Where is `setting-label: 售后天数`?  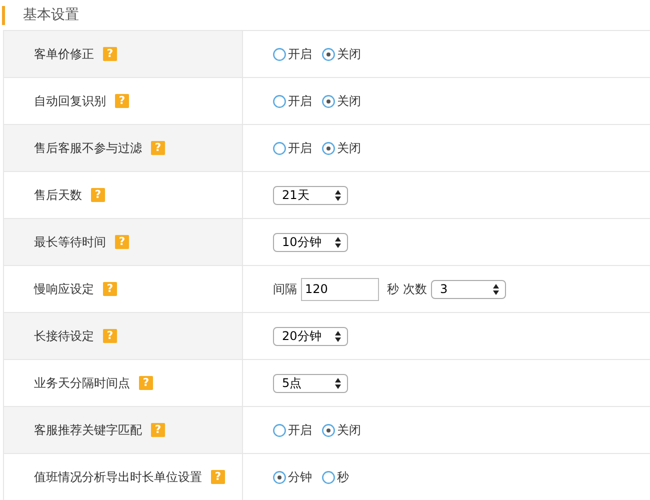 setting-label: 售后天数 is located at coordinates (58, 195).